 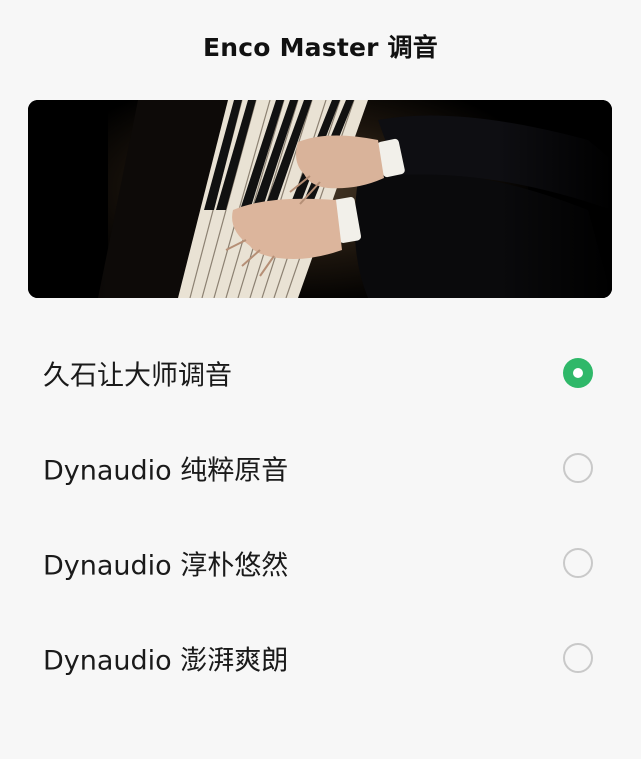 I want to click on radio-selected-icon, so click(x=578, y=372).